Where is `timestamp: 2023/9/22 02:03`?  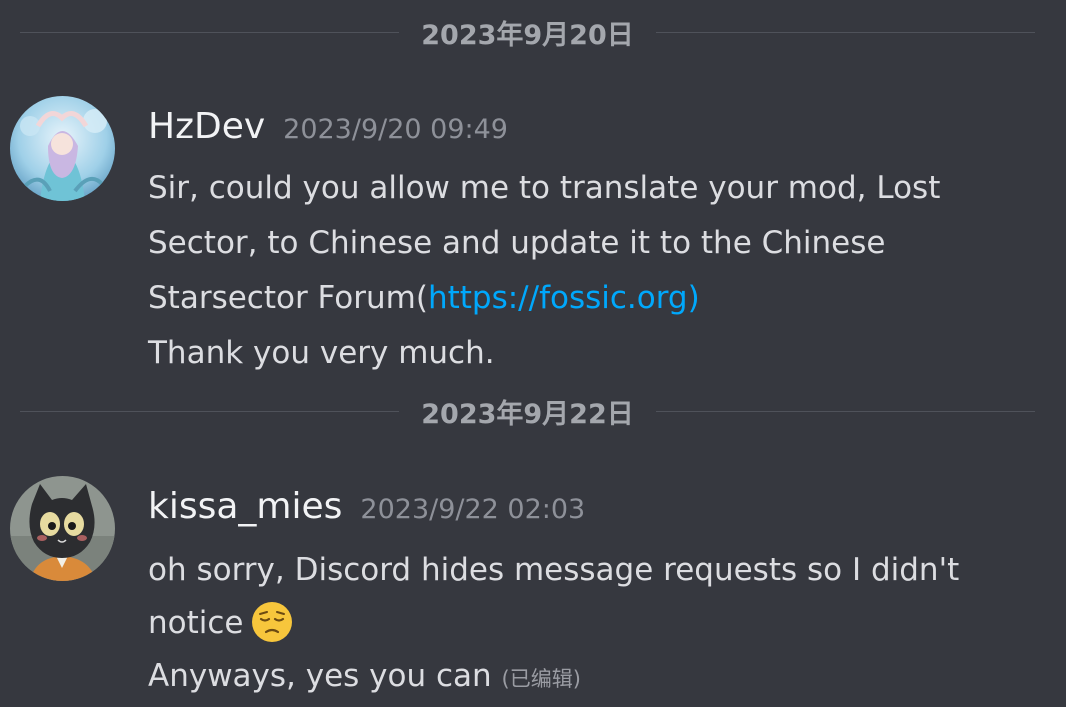 timestamp: 2023/9/22 02:03 is located at coordinates (473, 509).